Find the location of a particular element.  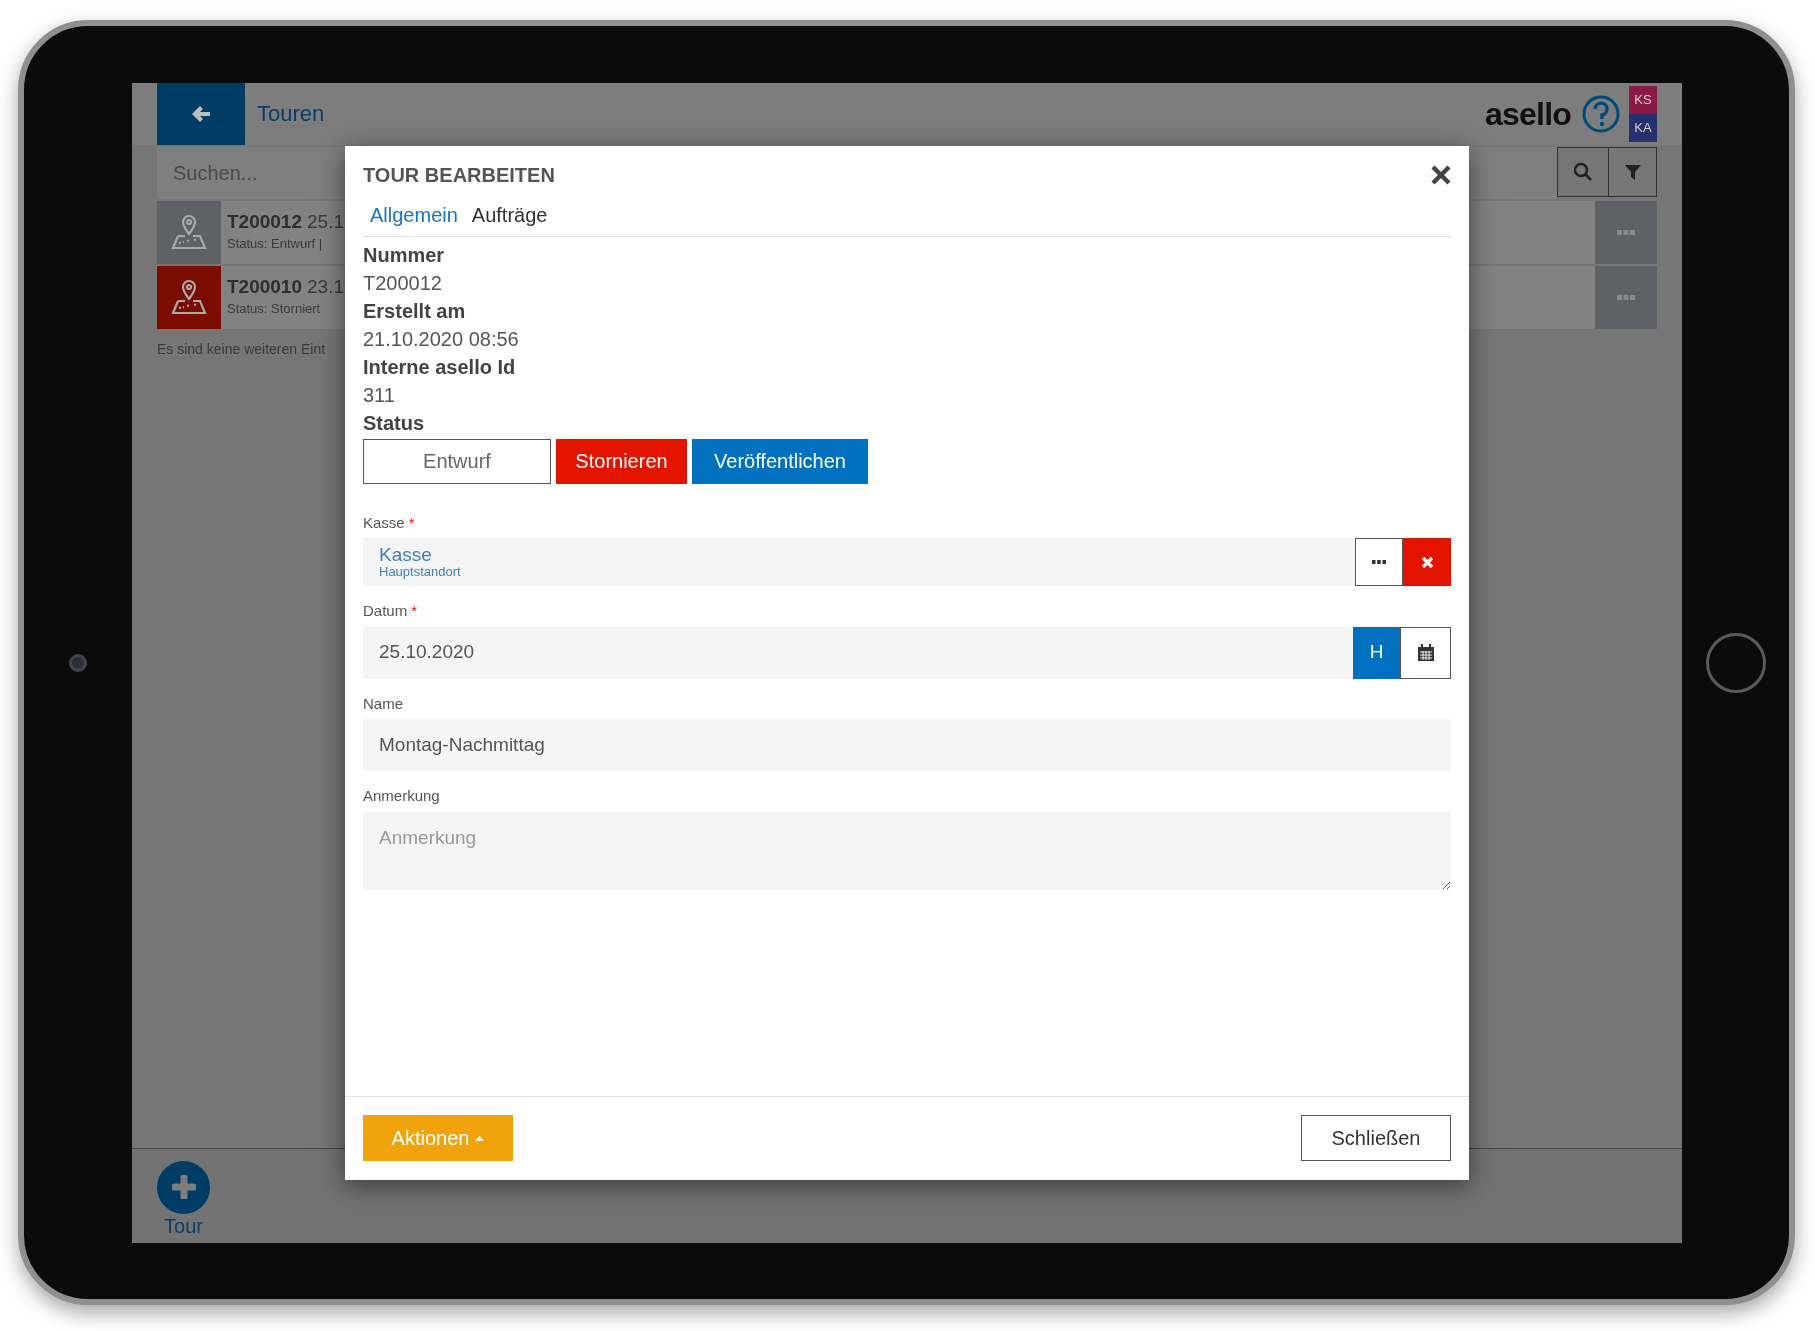

info-value: 21.10.2020 08:56 is located at coordinates (441, 339).